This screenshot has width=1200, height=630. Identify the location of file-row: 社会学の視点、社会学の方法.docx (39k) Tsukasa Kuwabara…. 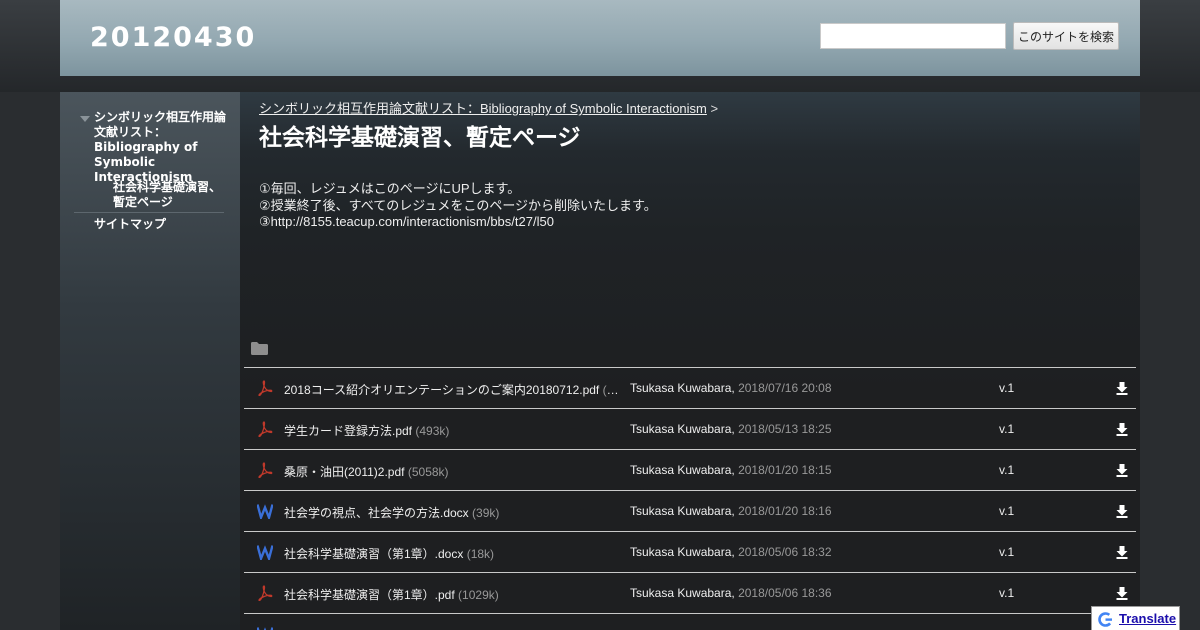
(690, 510).